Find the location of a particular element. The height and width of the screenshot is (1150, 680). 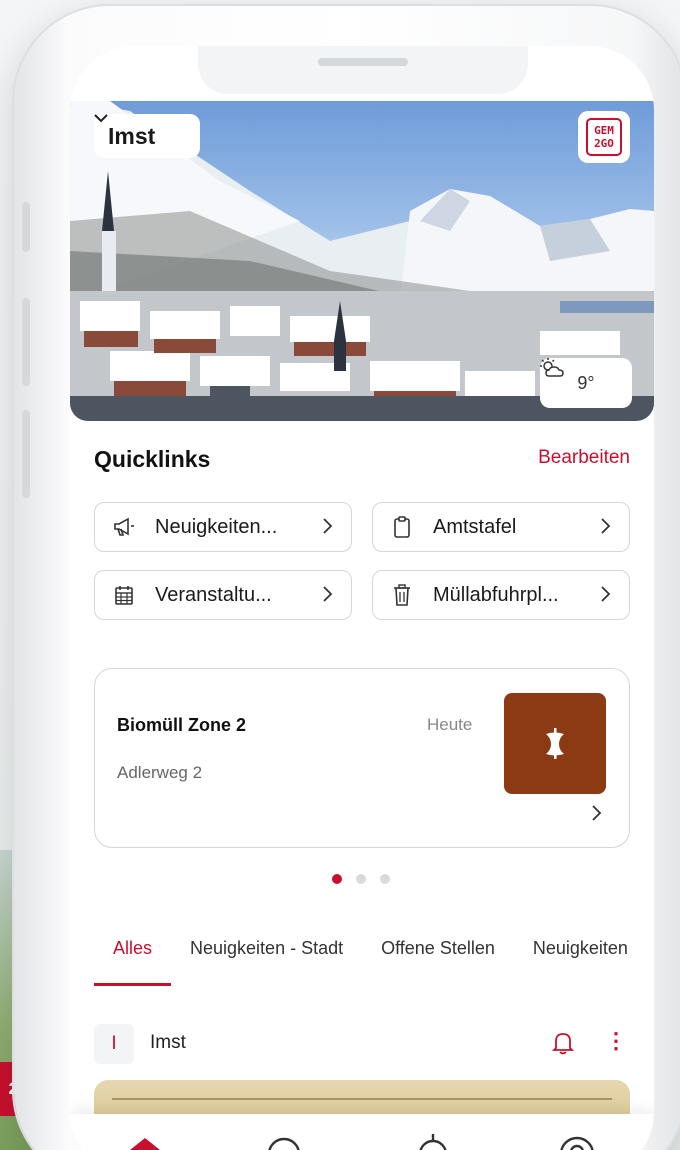

quicklink-label: Amtstafel is located at coordinates (475, 526).